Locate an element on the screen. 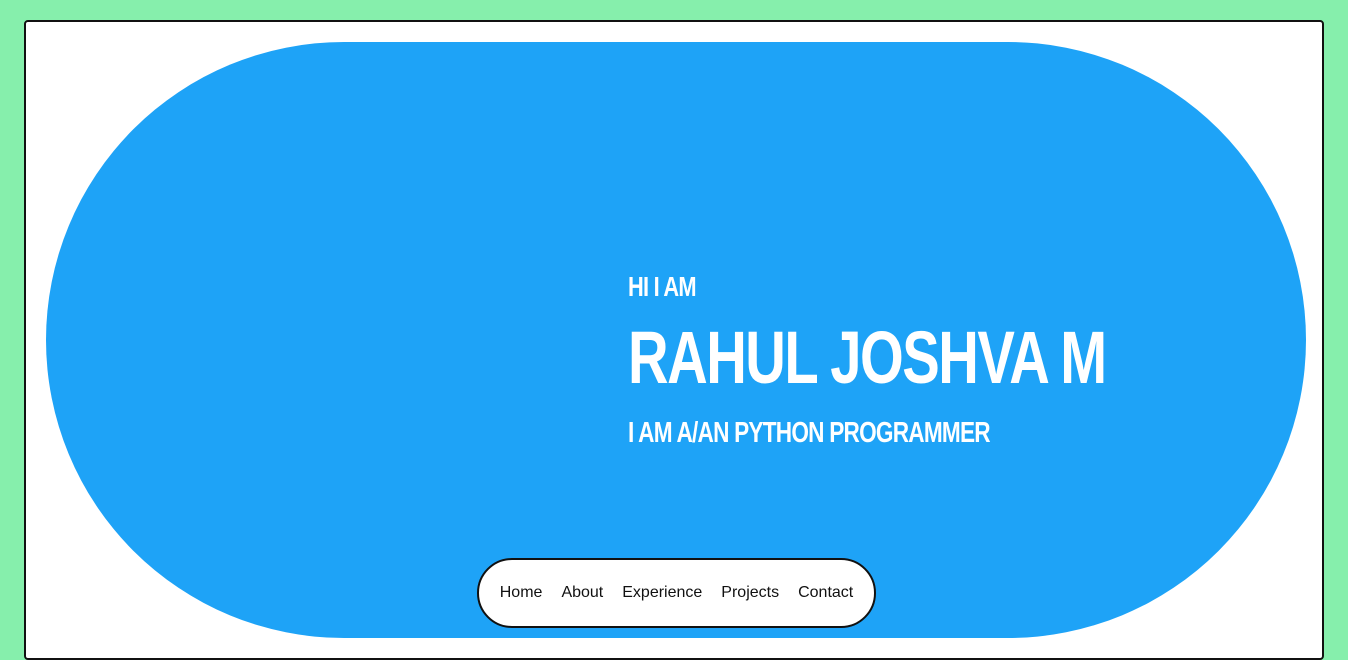  nav-link-home: Home is located at coordinates (521, 593).